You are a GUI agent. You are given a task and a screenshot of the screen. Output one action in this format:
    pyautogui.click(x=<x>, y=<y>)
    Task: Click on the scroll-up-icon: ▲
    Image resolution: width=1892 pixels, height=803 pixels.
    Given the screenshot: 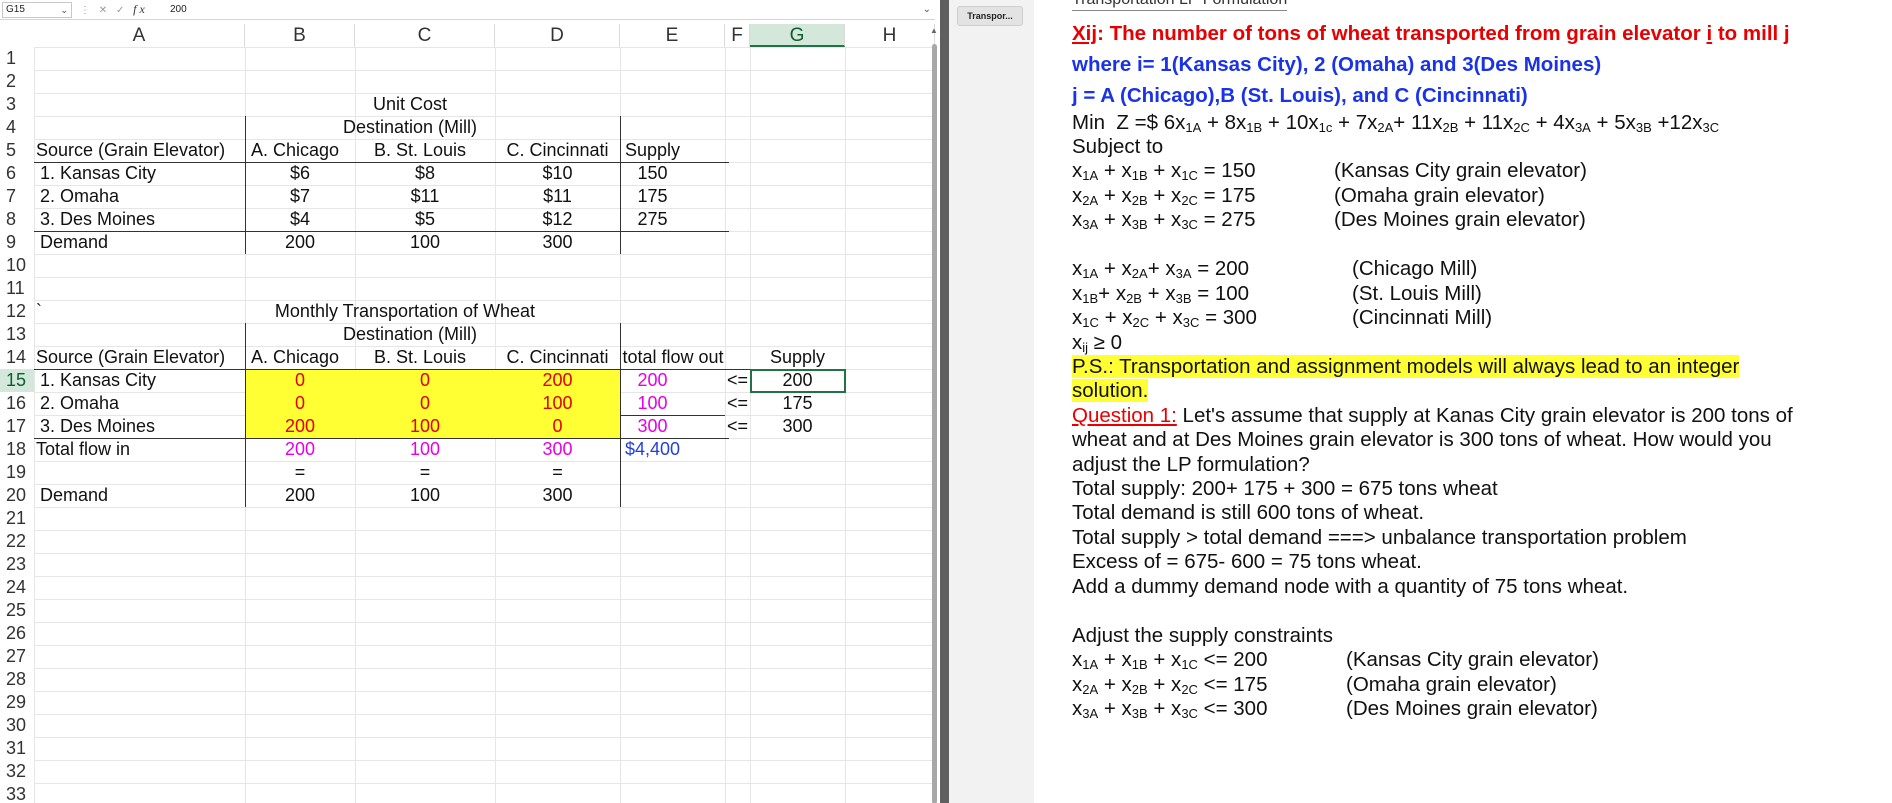 What is the action you would take?
    pyautogui.click(x=934, y=30)
    